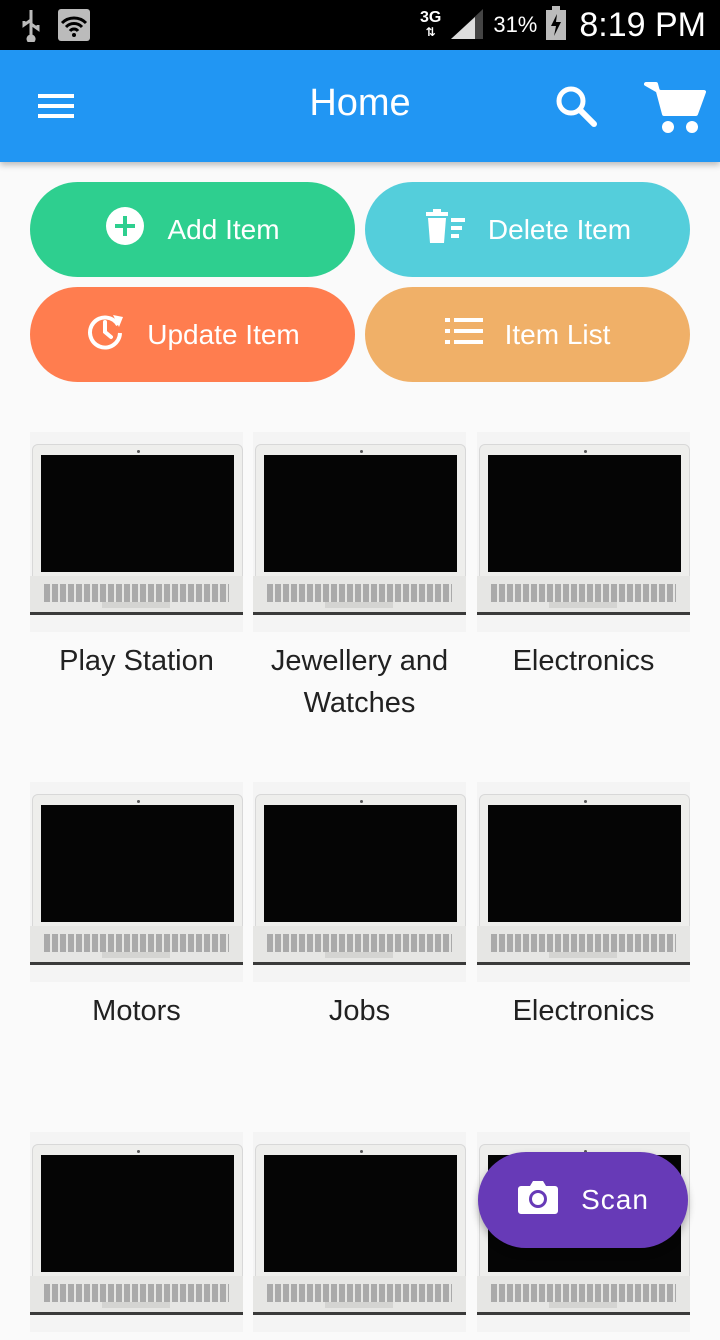  Describe the element at coordinates (136, 661) in the screenshot. I see `category-label: Play Station` at that location.